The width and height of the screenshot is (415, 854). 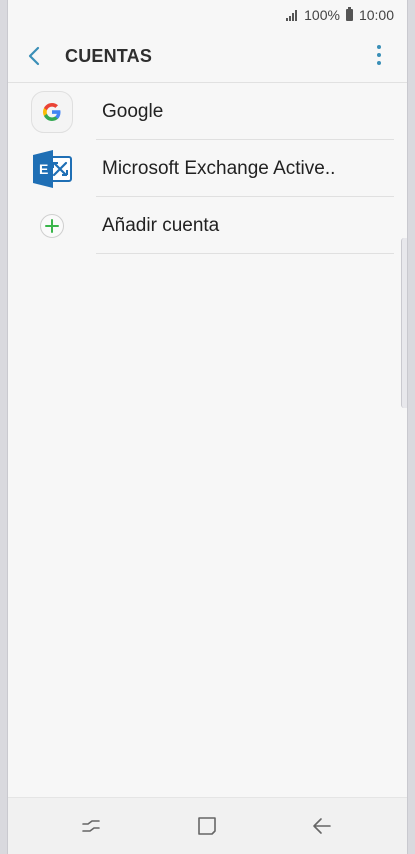 I want to click on add-account-button: Añadir cuenta, so click(x=207, y=225).